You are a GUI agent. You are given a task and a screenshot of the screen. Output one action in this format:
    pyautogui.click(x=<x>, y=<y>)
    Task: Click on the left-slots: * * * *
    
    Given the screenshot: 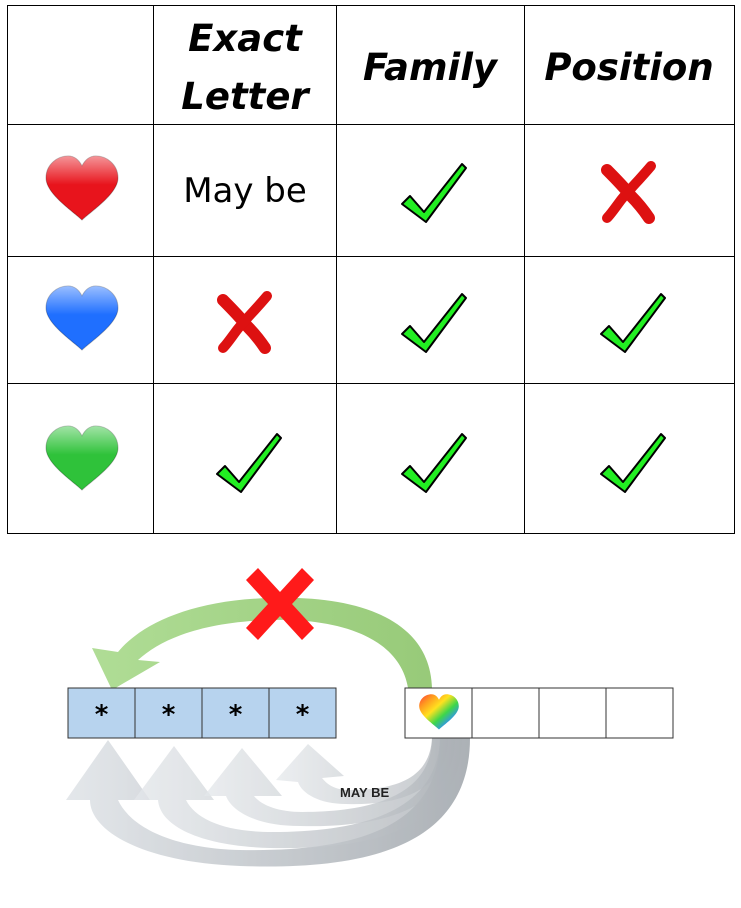 What is the action you would take?
    pyautogui.click(x=202, y=713)
    